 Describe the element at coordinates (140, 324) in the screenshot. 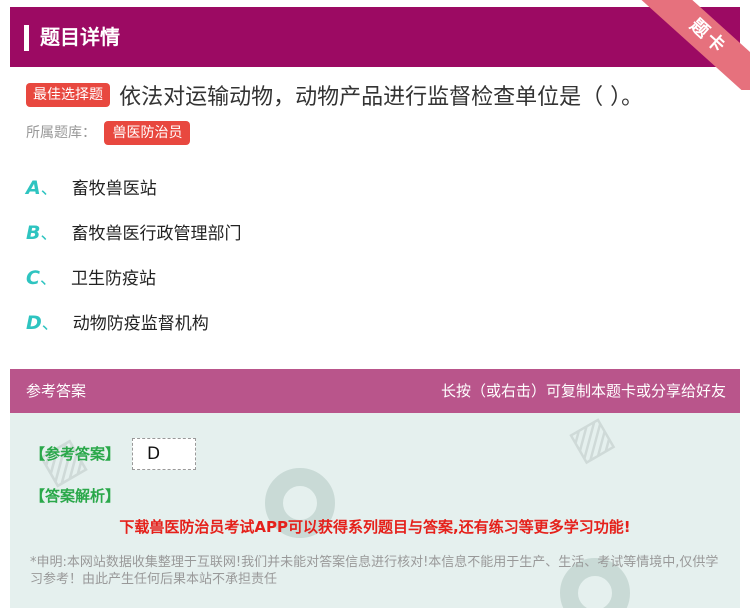

I see `option-text: 动物防疫监督机构` at that location.